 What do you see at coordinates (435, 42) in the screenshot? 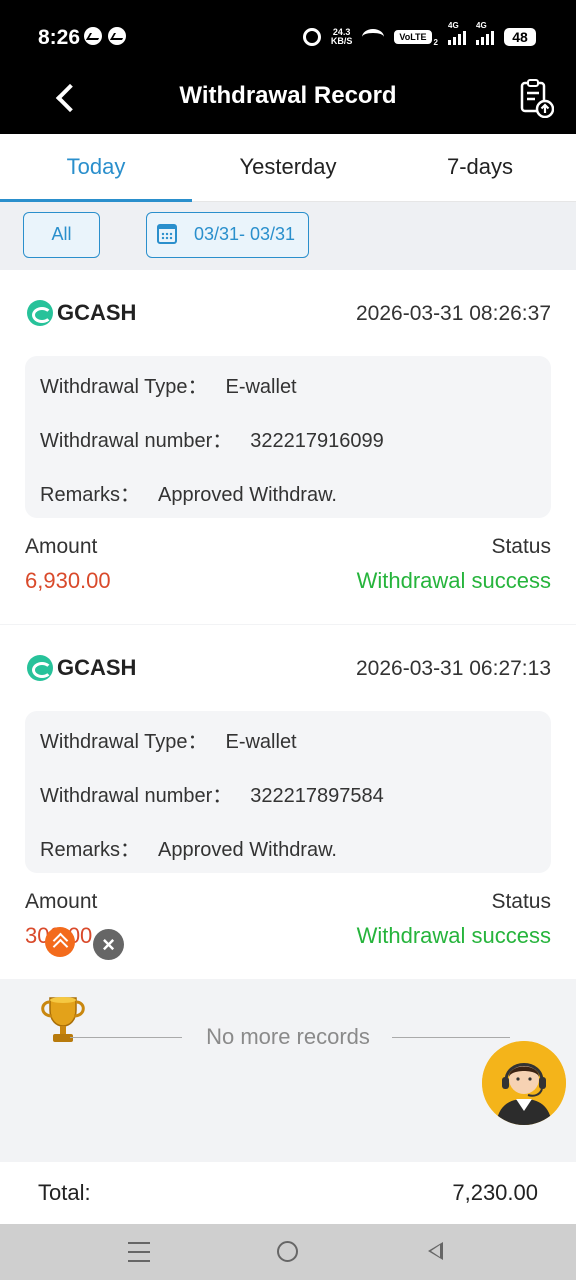
I see `sim-index: 2` at bounding box center [435, 42].